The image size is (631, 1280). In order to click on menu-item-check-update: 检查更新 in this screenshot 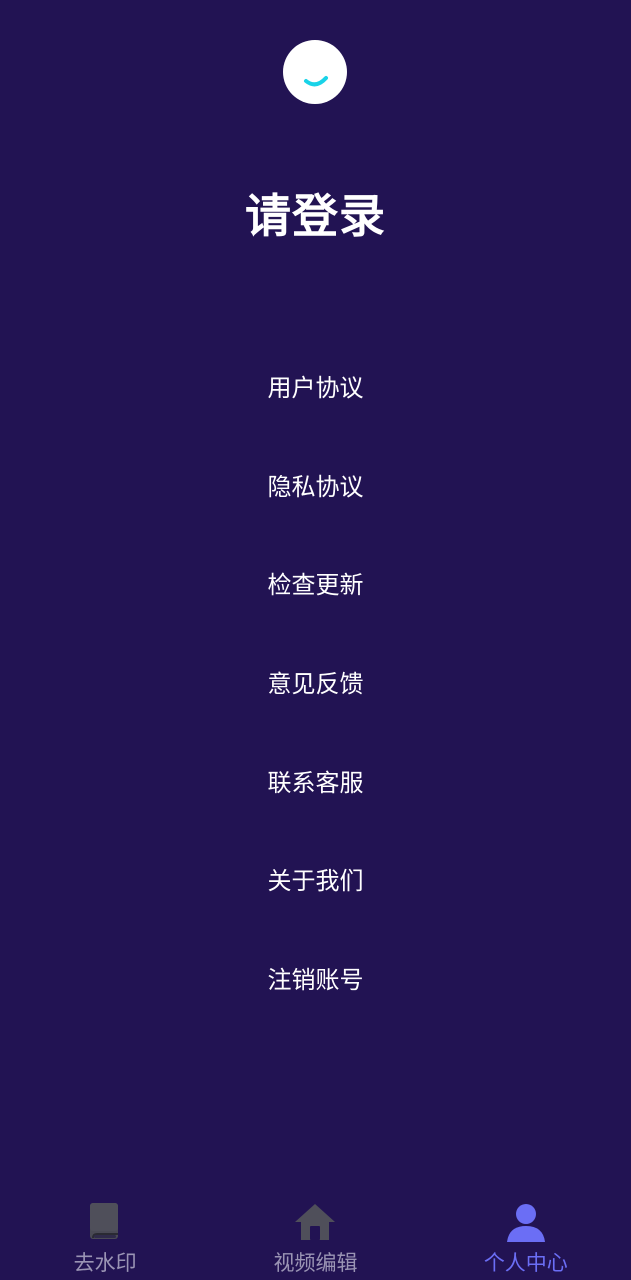, I will do `click(315, 582)`.